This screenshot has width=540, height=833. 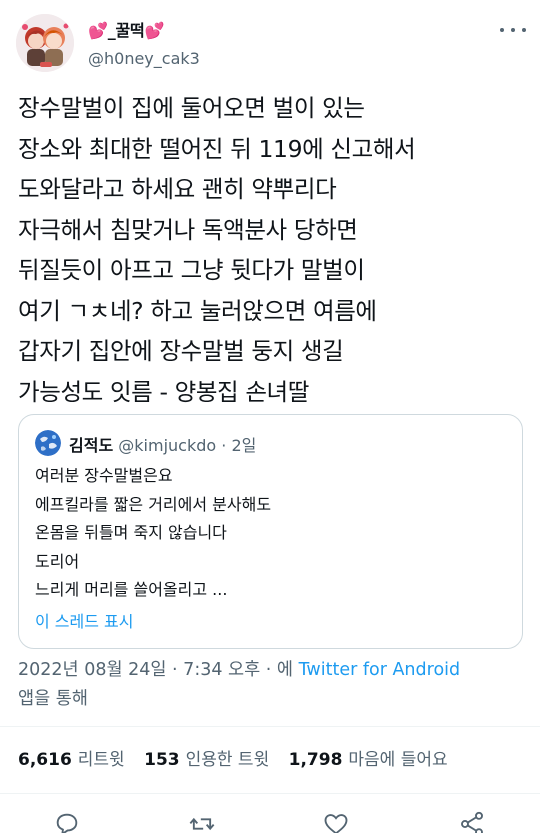 I want to click on likes-count: 1,798, so click(x=315, y=760).